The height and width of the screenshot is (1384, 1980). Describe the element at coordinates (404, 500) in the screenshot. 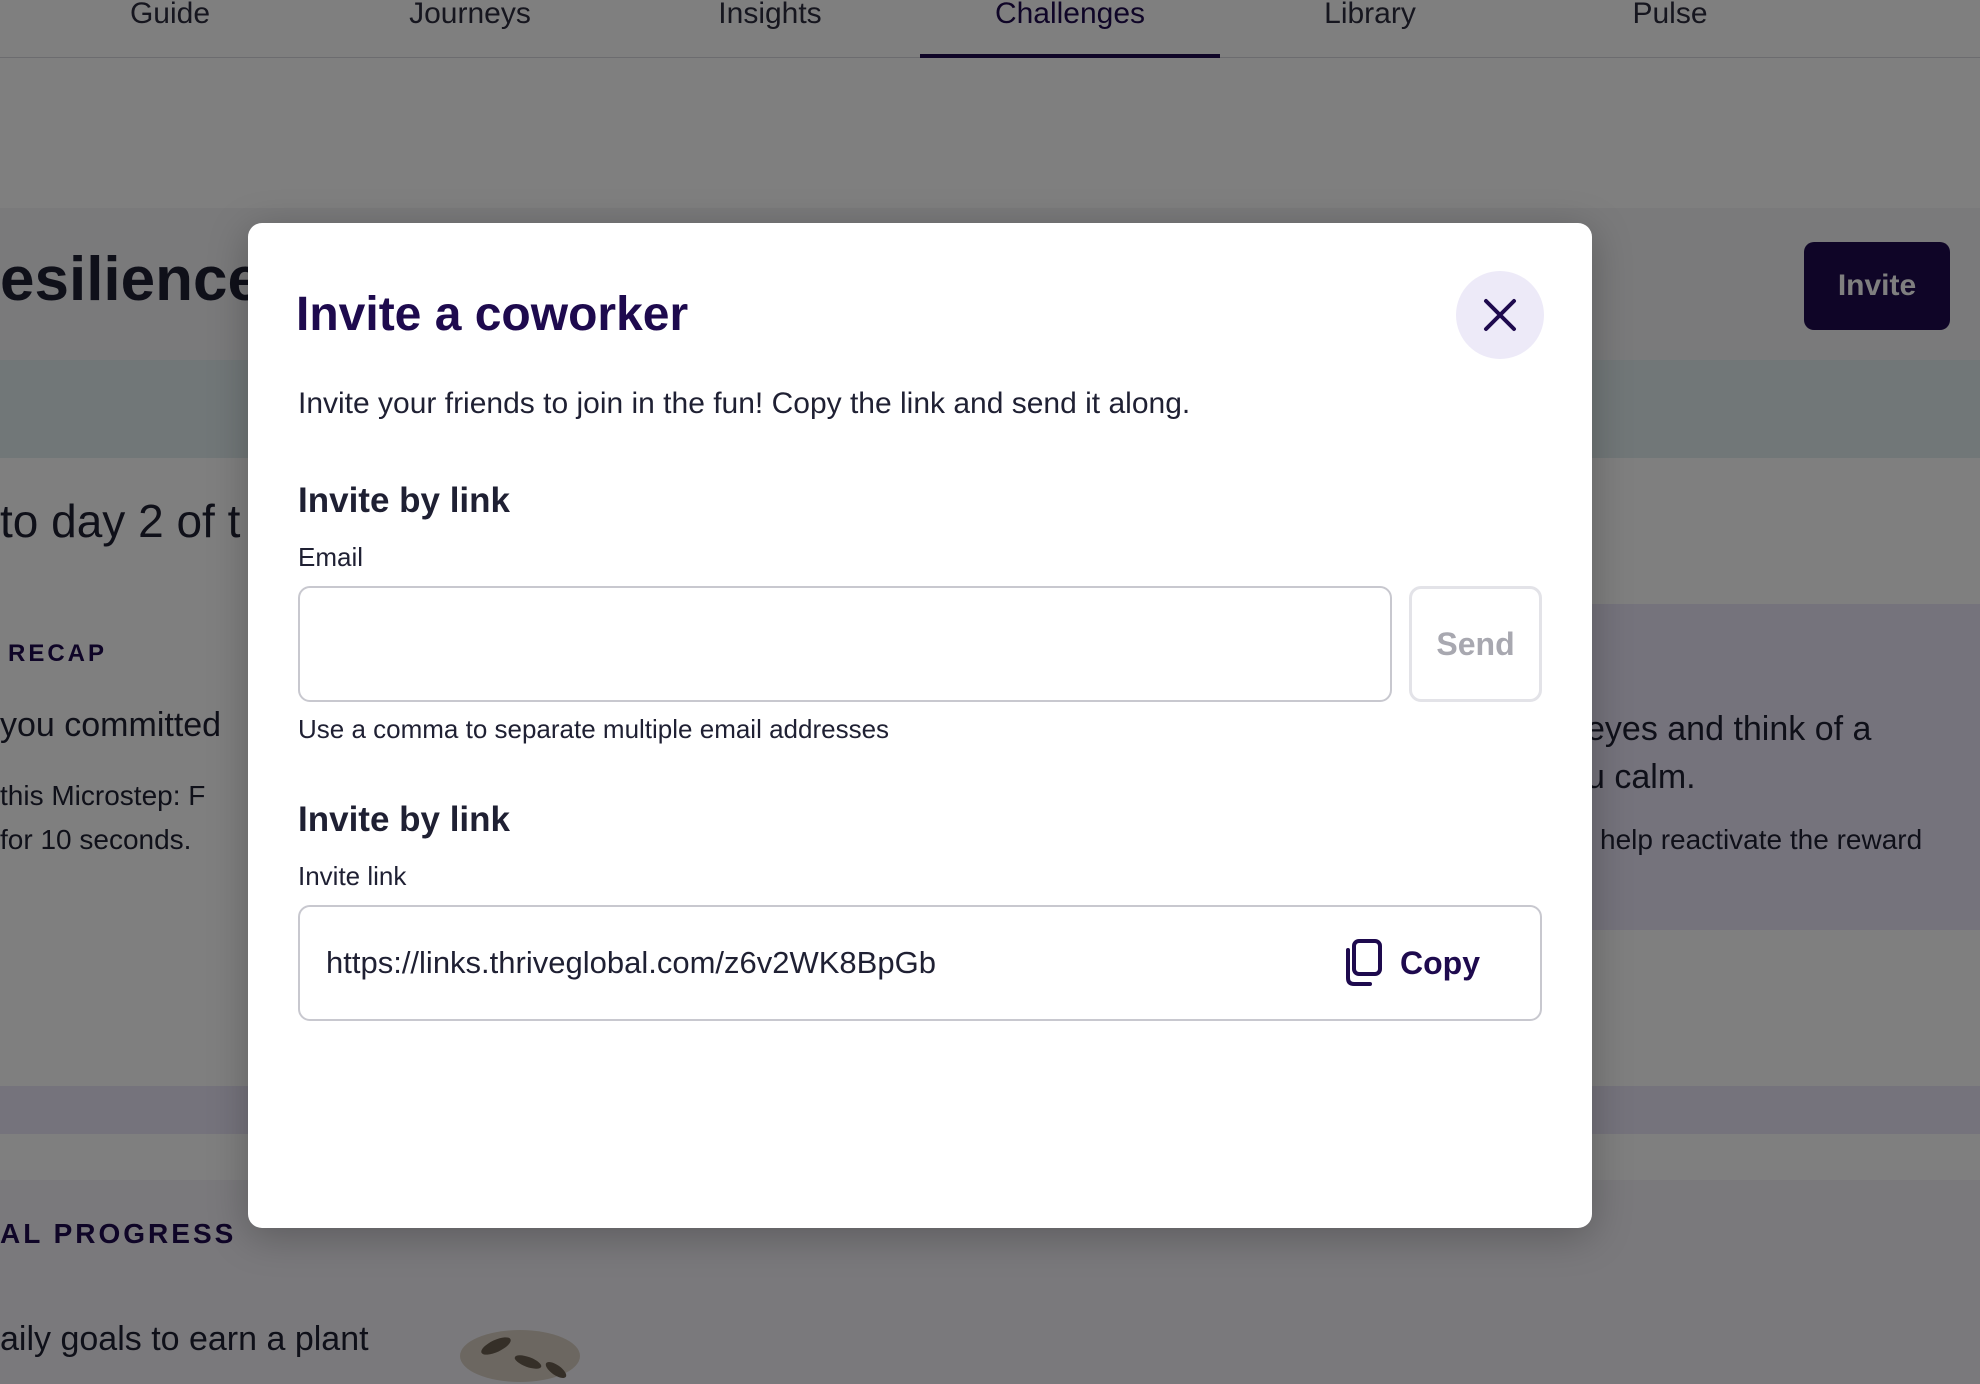

I see `email-section-heading: Invite by link` at that location.